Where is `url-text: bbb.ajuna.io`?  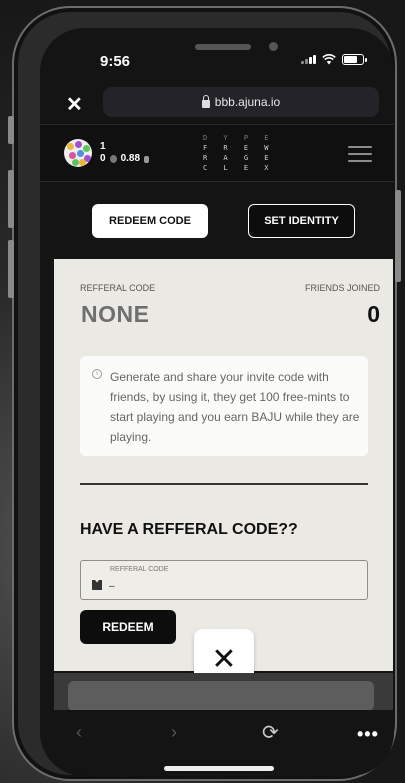 url-text: bbb.ajuna.io is located at coordinates (247, 102).